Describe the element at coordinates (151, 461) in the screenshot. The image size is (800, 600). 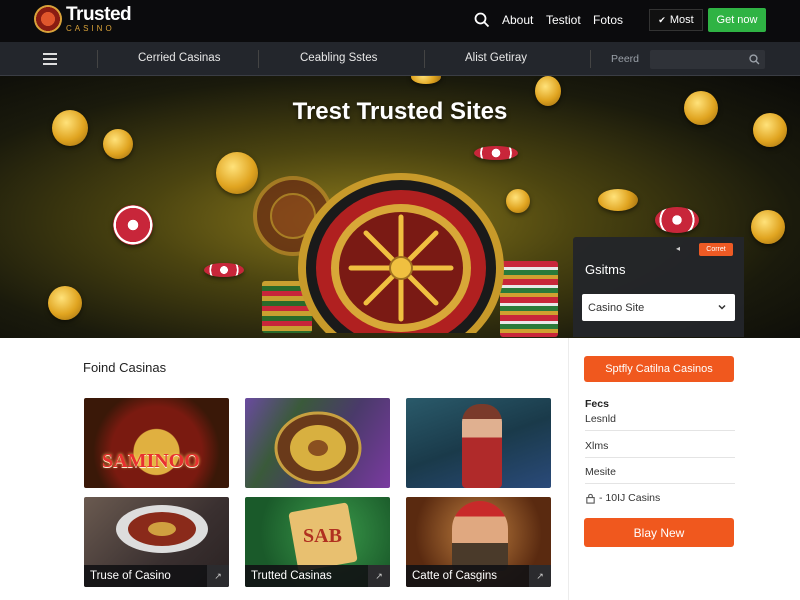
I see `tile-image-text: SAMINOO` at that location.